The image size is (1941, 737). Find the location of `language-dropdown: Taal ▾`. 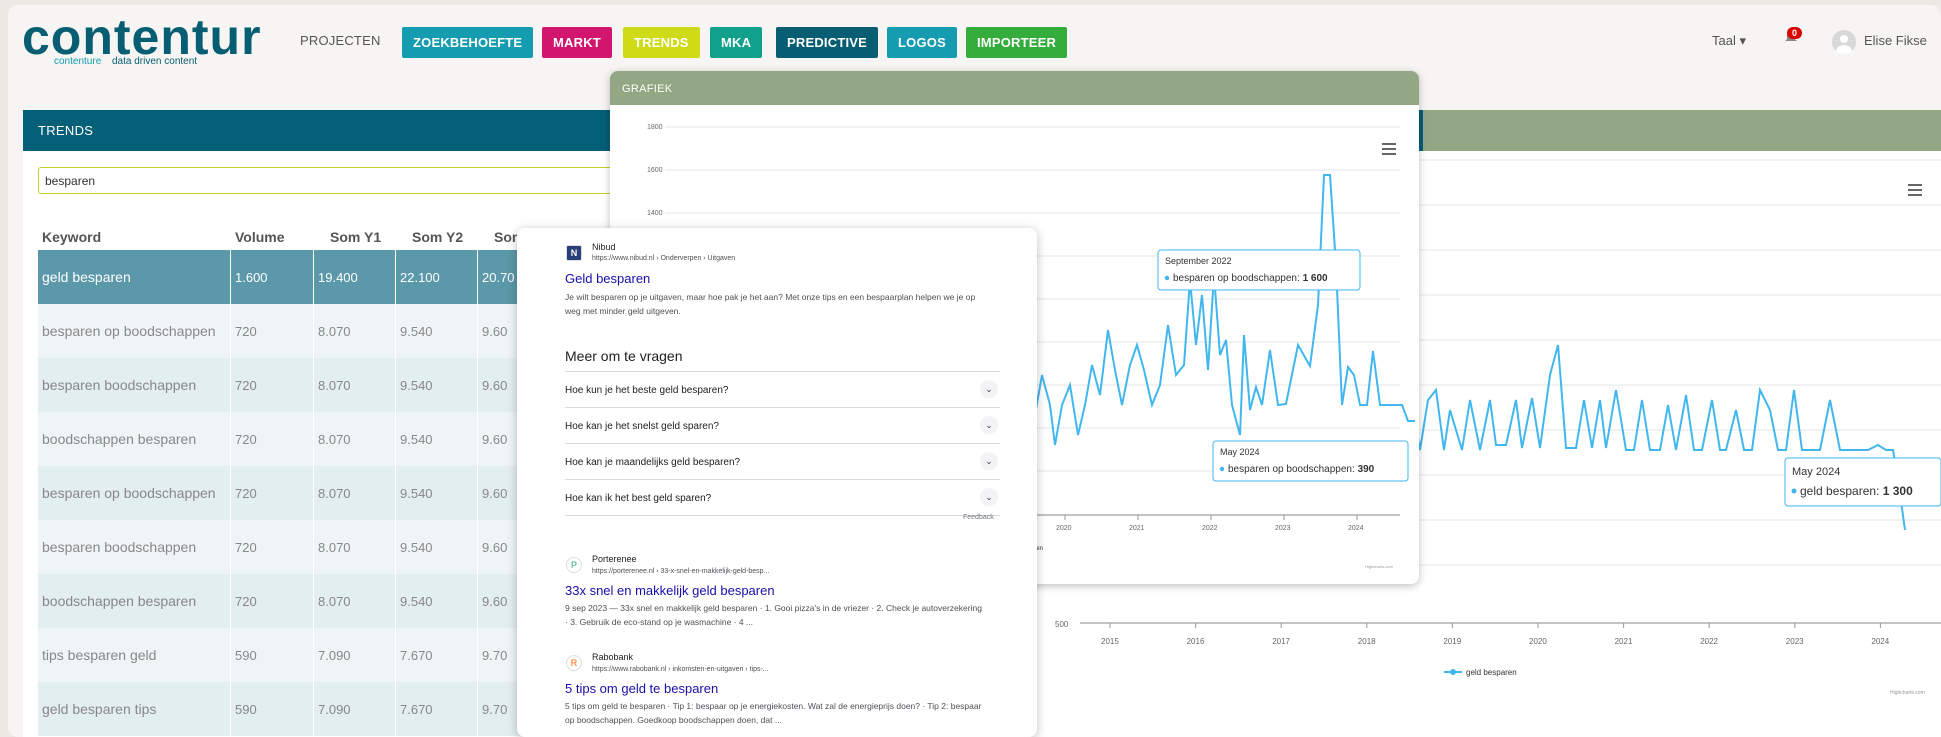

language-dropdown: Taal ▾ is located at coordinates (1729, 41).